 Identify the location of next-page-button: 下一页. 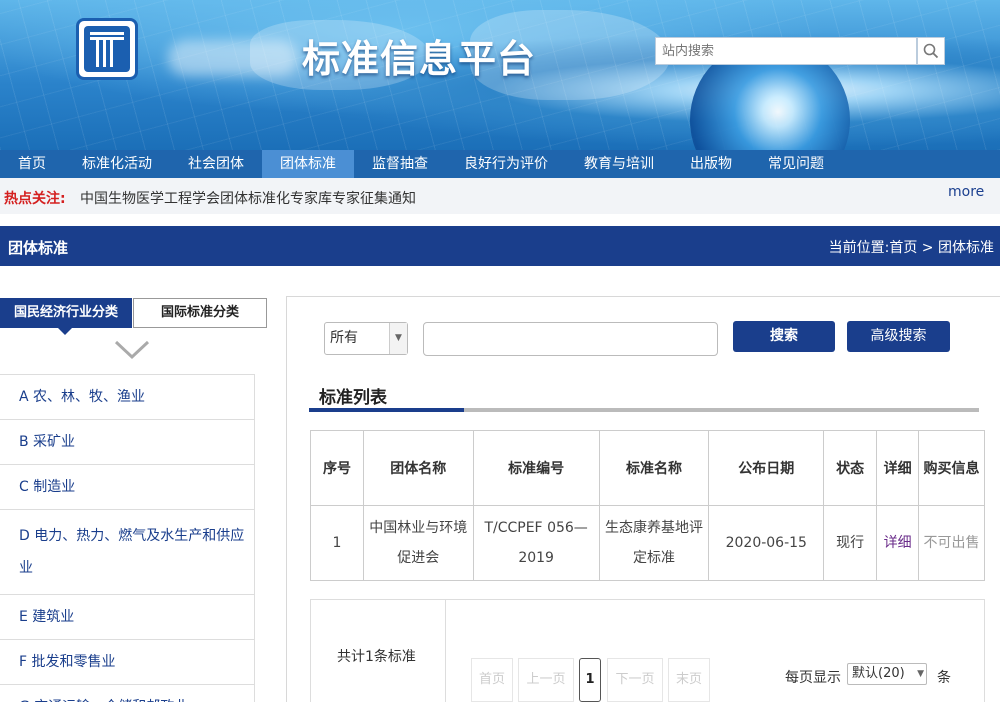
(635, 680).